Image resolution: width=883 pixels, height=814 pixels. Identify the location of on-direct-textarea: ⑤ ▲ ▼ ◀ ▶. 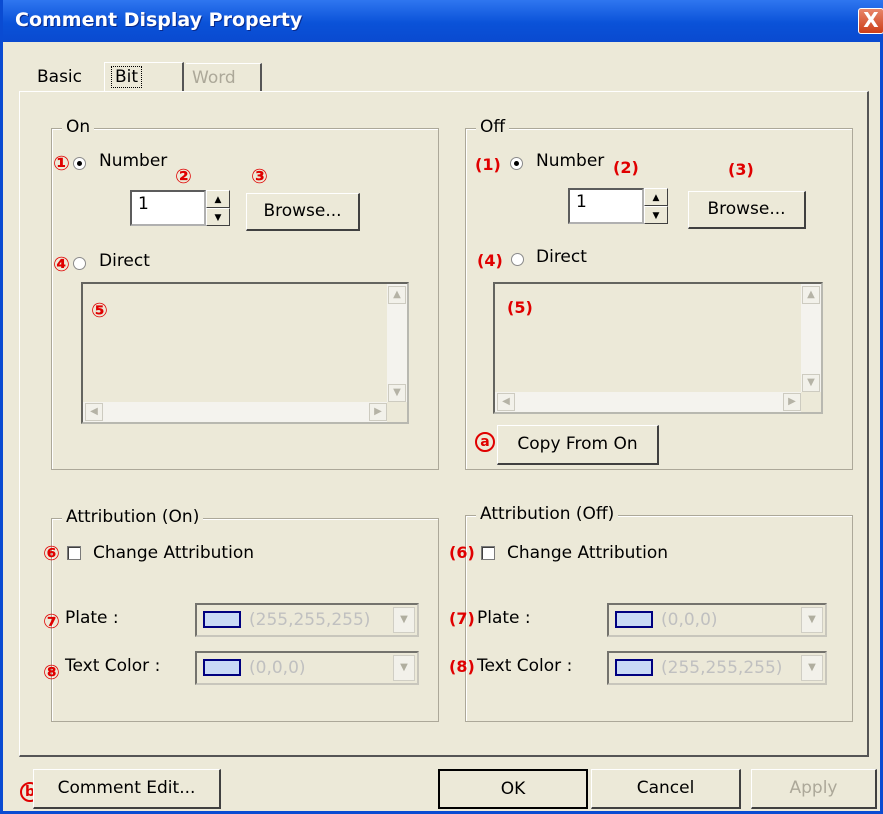
(245, 353).